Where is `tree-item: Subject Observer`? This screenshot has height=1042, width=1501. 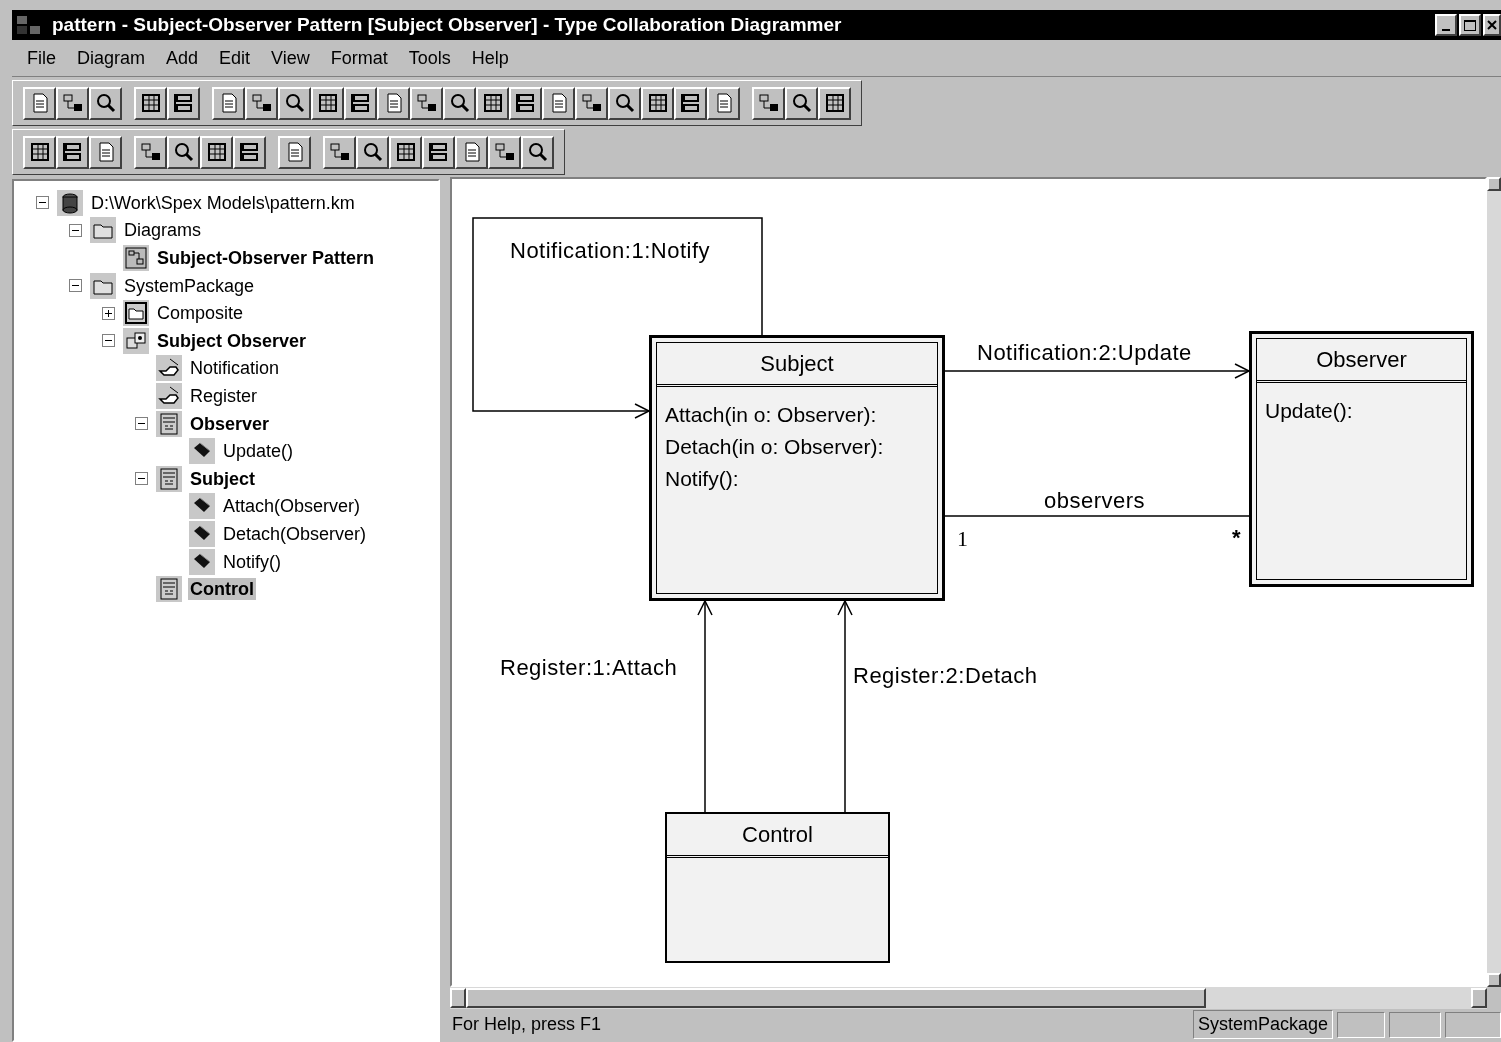 tree-item: Subject Observer is located at coordinates (232, 340).